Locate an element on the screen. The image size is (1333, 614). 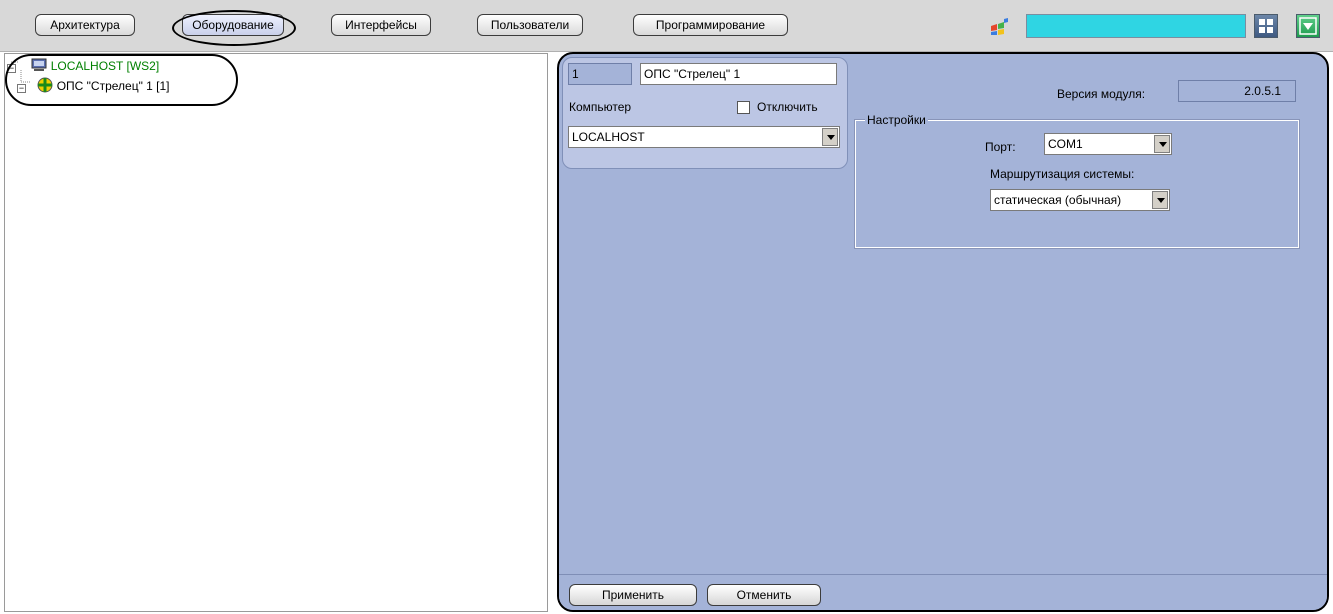
routing-select-value: статическая (обычная) is located at coordinates (1058, 200).